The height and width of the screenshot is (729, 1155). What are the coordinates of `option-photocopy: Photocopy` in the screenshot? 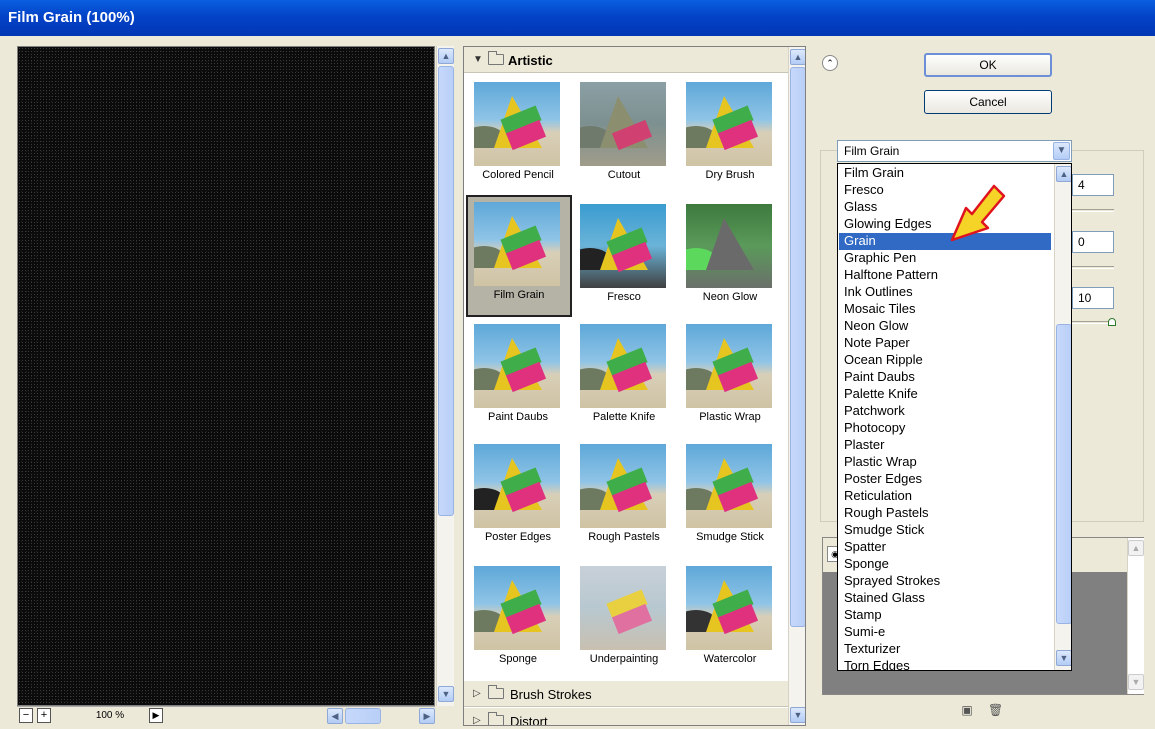 It's located at (945, 428).